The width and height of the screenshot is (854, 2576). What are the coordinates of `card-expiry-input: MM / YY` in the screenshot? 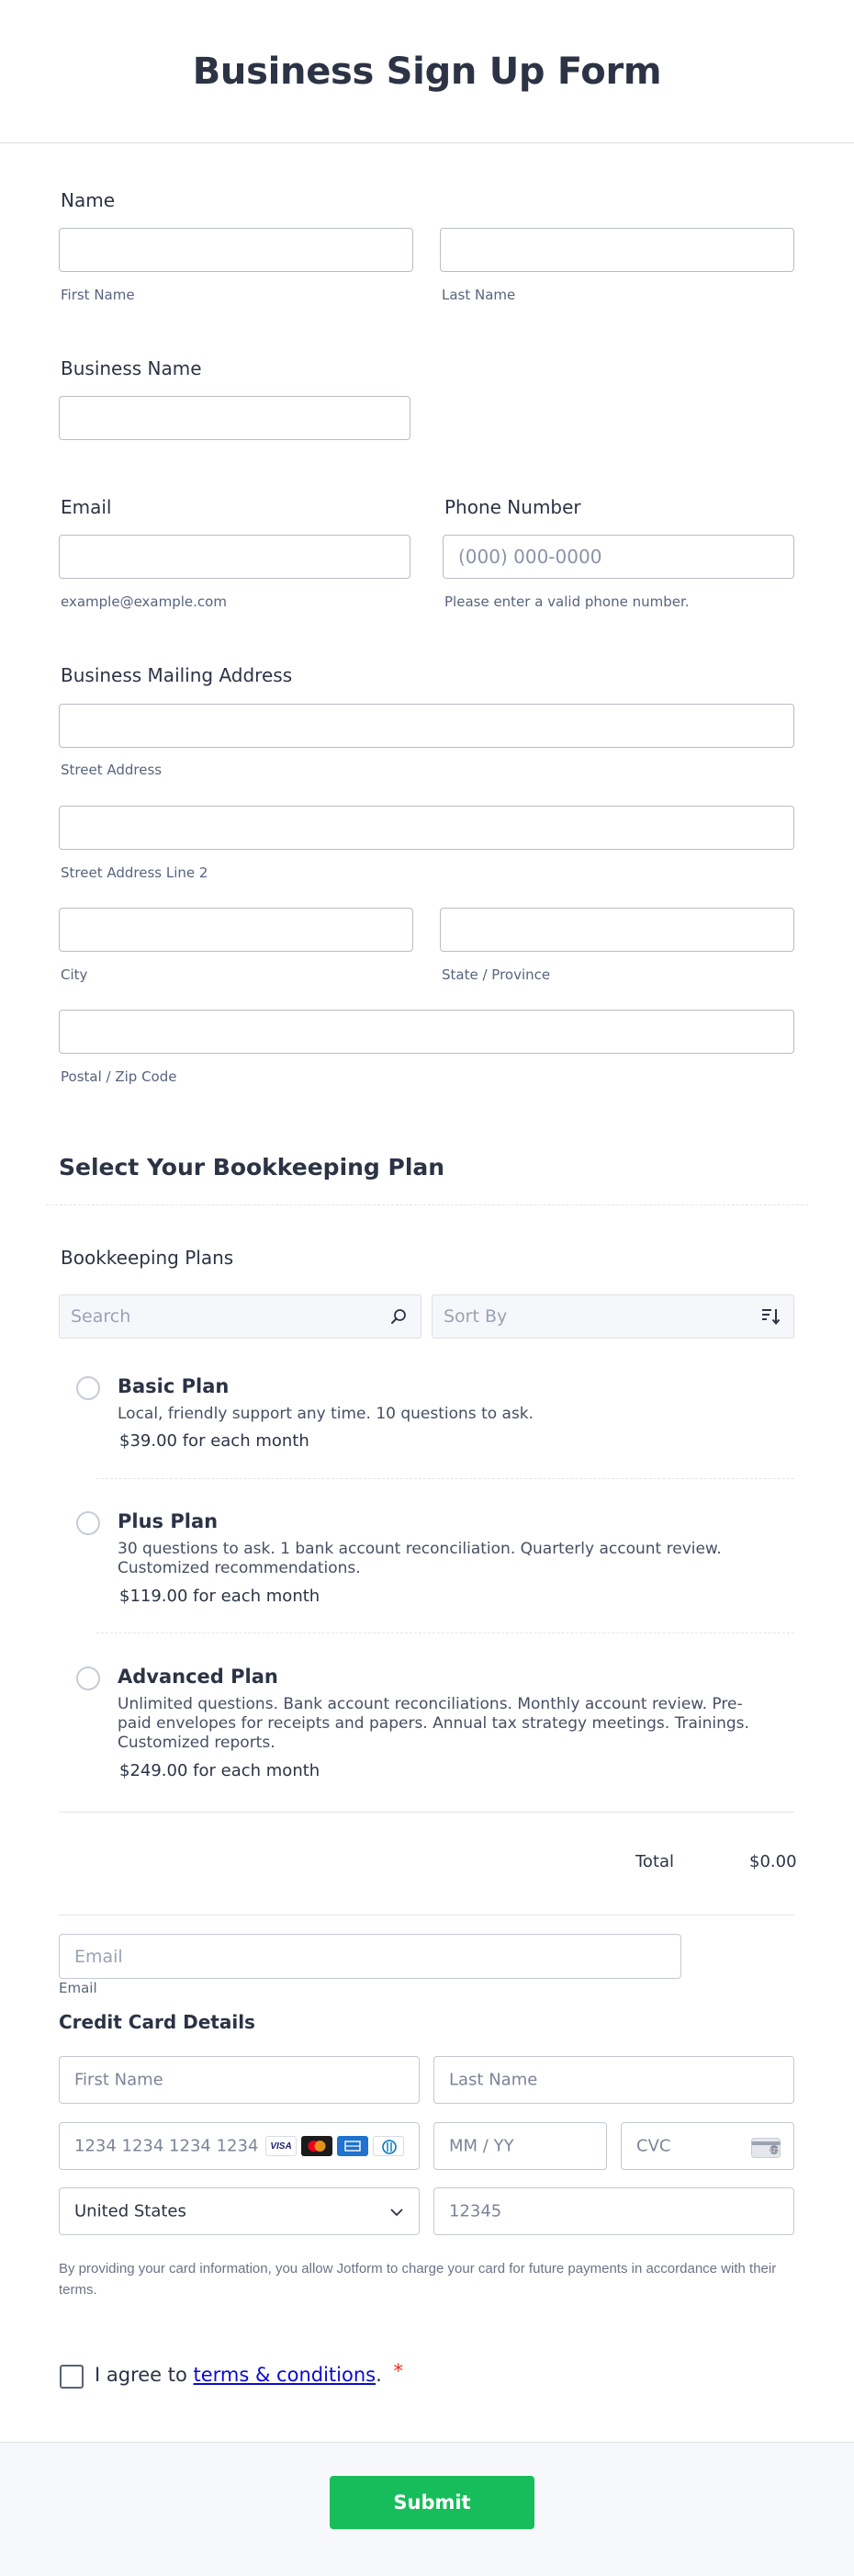 It's located at (520, 2146).